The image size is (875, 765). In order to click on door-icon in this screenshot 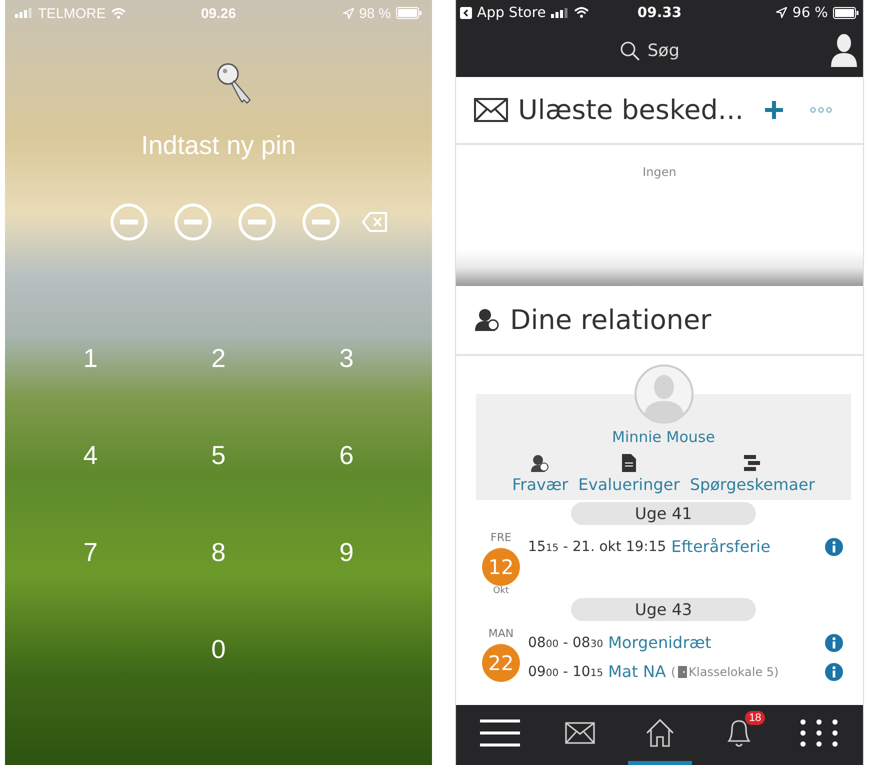, I will do `click(682, 672)`.